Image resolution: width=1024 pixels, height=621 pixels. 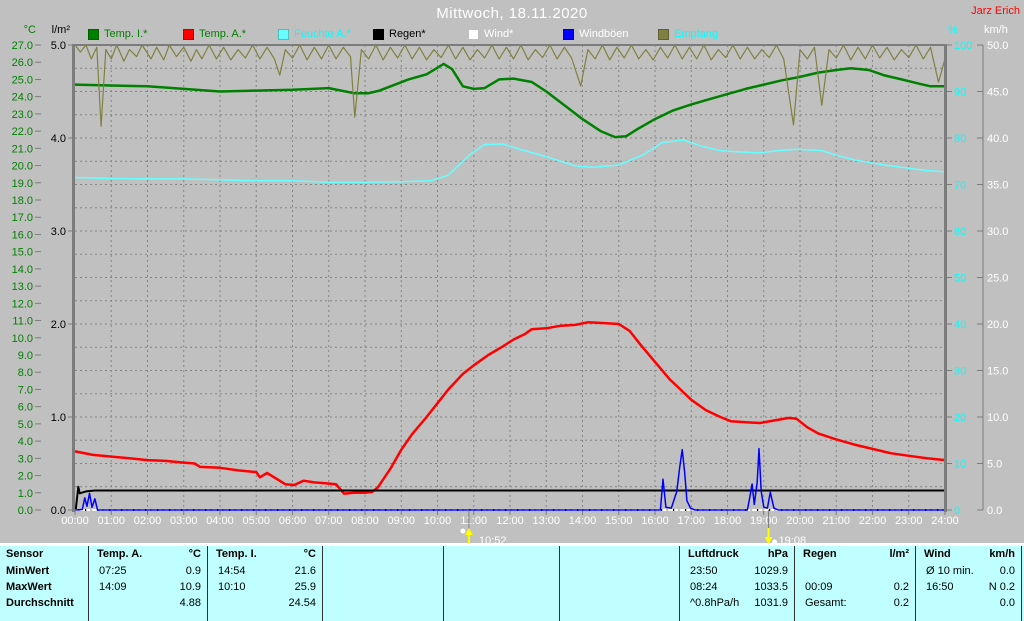 What do you see at coordinates (193, 571) in the screenshot?
I see `stats-cell-value: 0.9` at bounding box center [193, 571].